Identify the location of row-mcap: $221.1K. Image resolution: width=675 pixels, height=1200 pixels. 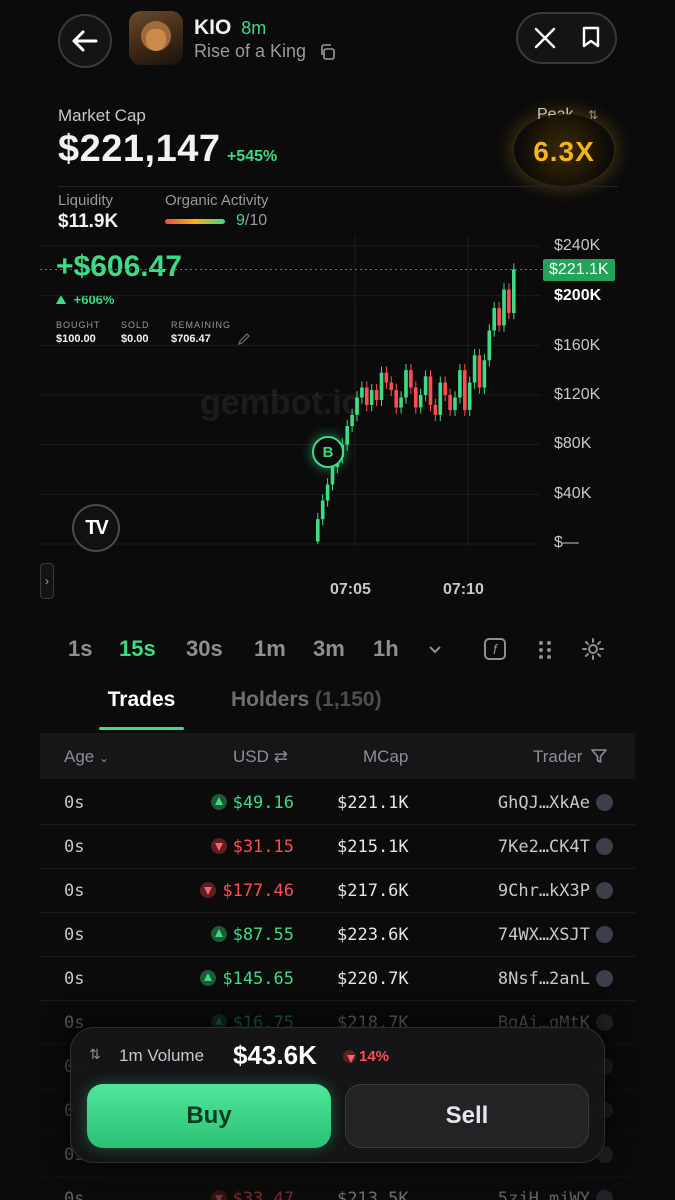
(373, 803).